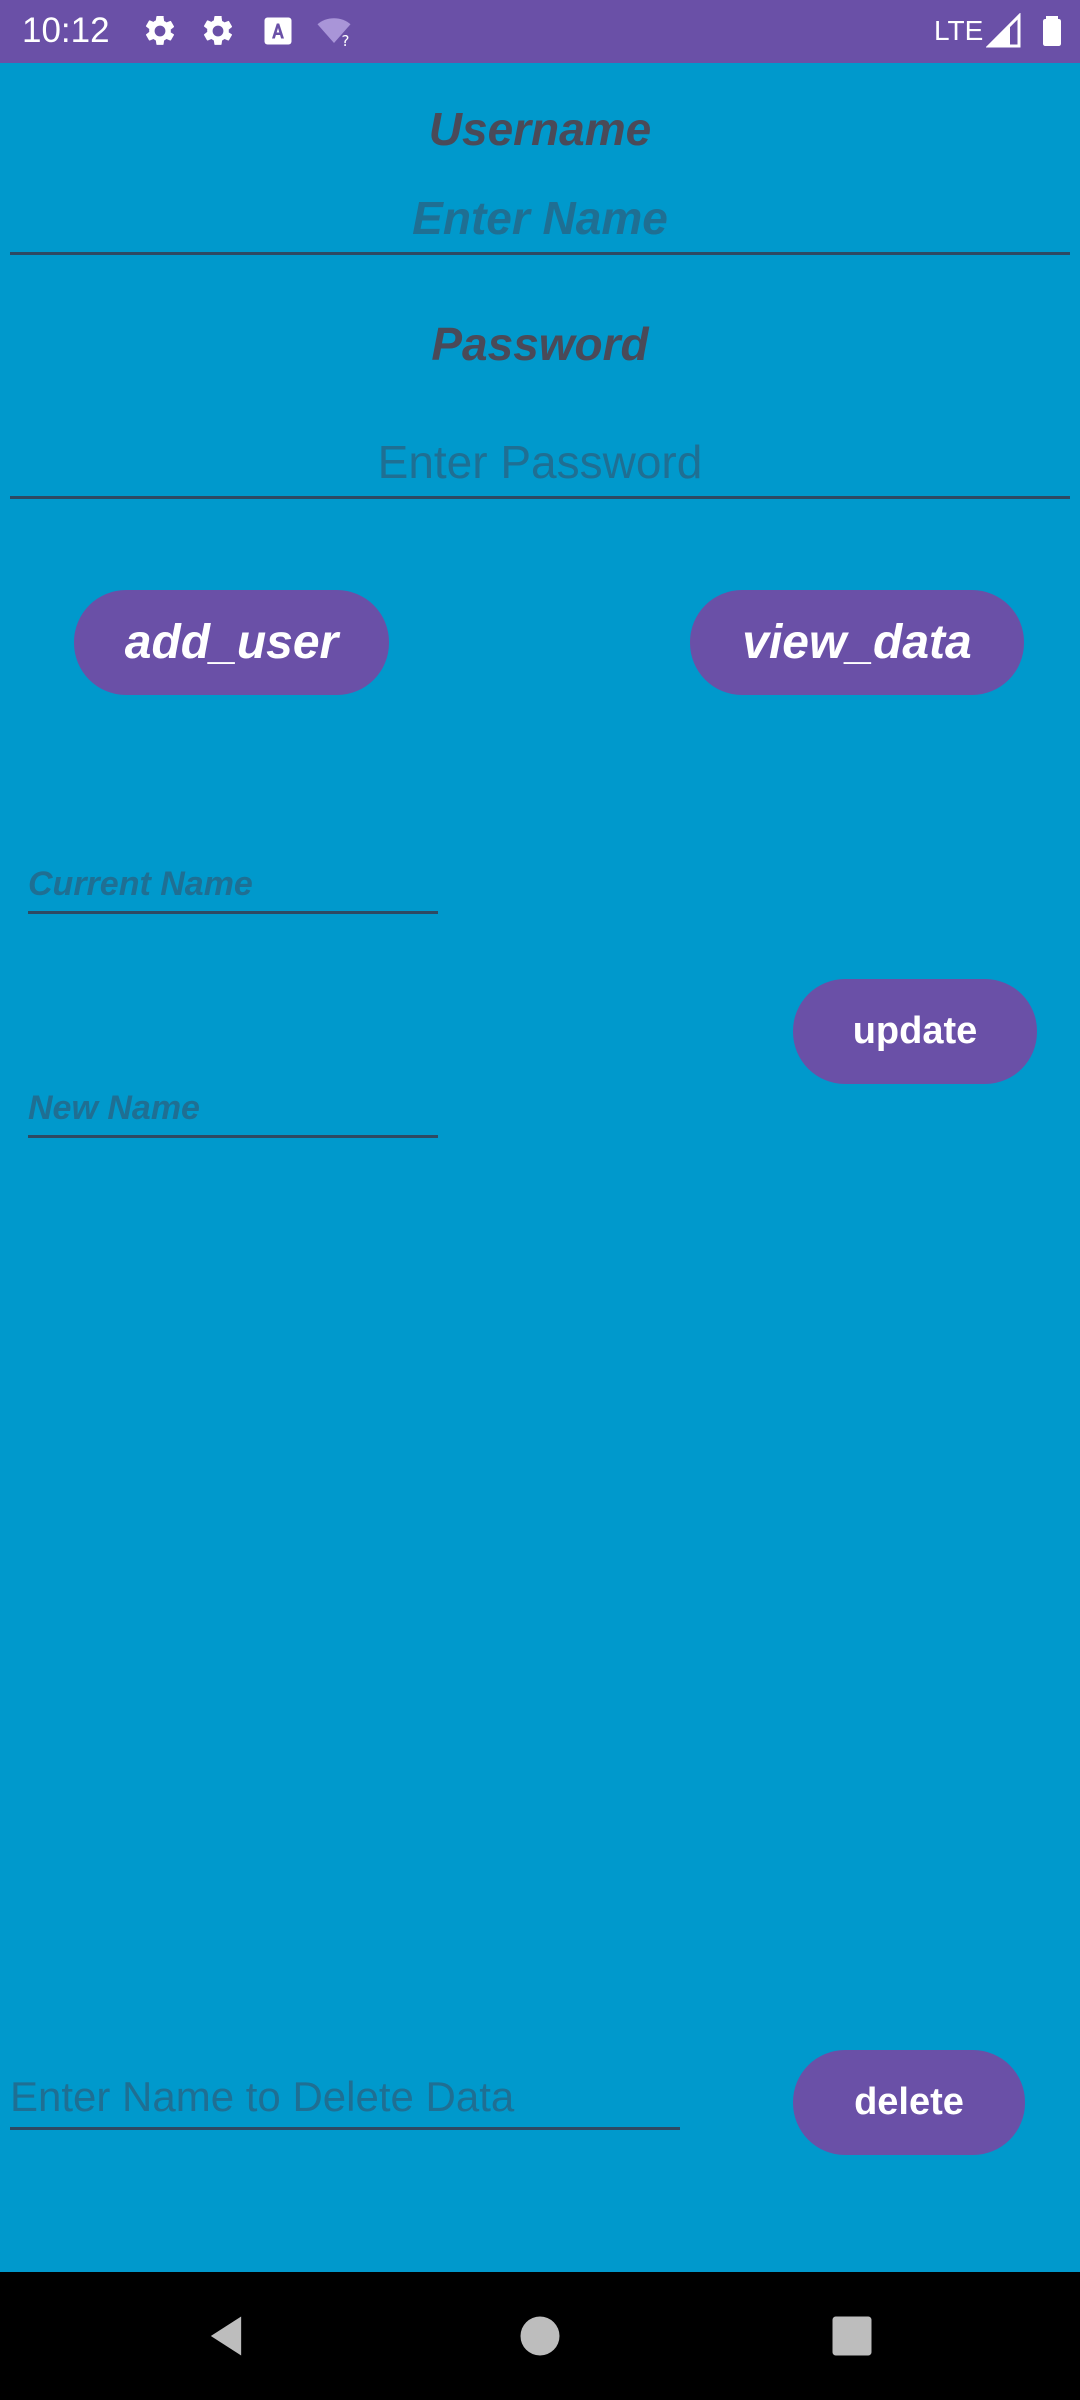  I want to click on status-time: 10:12, so click(66, 30).